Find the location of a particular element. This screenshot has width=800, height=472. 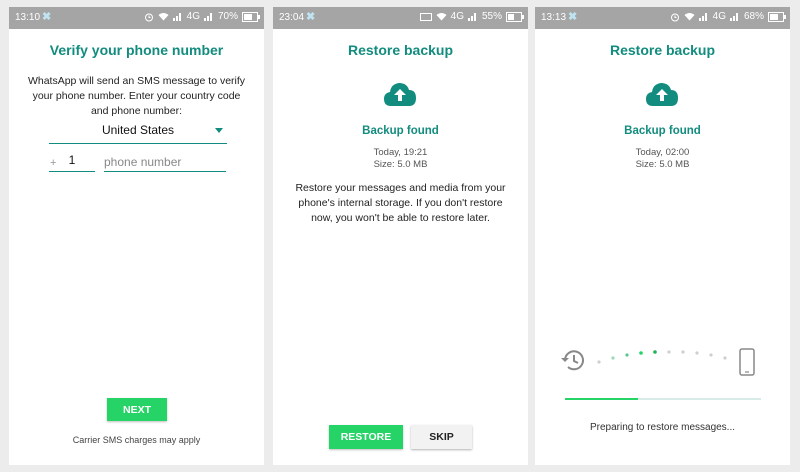

restore-progress-fill is located at coordinates (601, 399).